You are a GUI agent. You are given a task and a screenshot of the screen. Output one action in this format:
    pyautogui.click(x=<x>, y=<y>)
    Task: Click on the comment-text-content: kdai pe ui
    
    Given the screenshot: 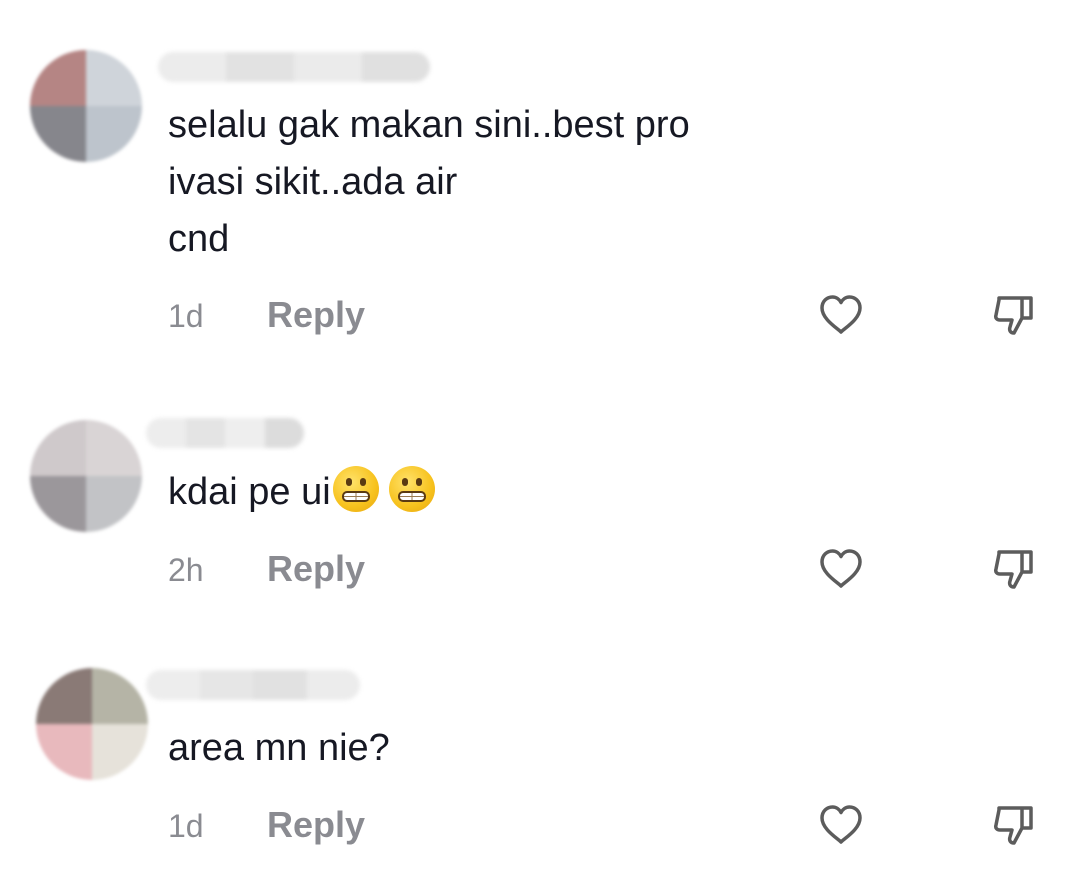 What is the action you would take?
    pyautogui.click(x=249, y=492)
    